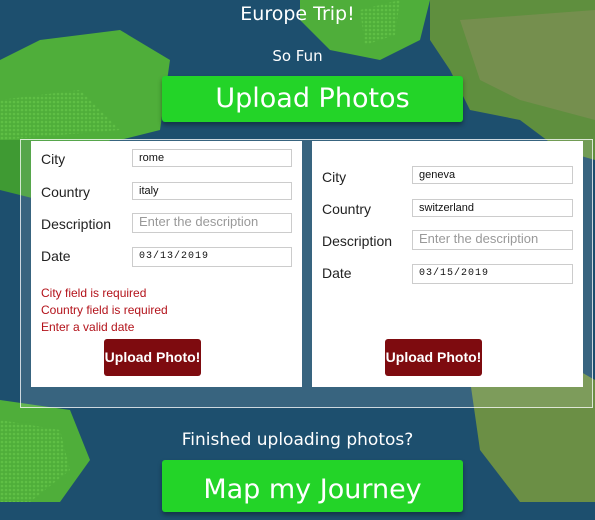  What do you see at coordinates (94, 293) in the screenshot?
I see `error-message: City field is required` at bounding box center [94, 293].